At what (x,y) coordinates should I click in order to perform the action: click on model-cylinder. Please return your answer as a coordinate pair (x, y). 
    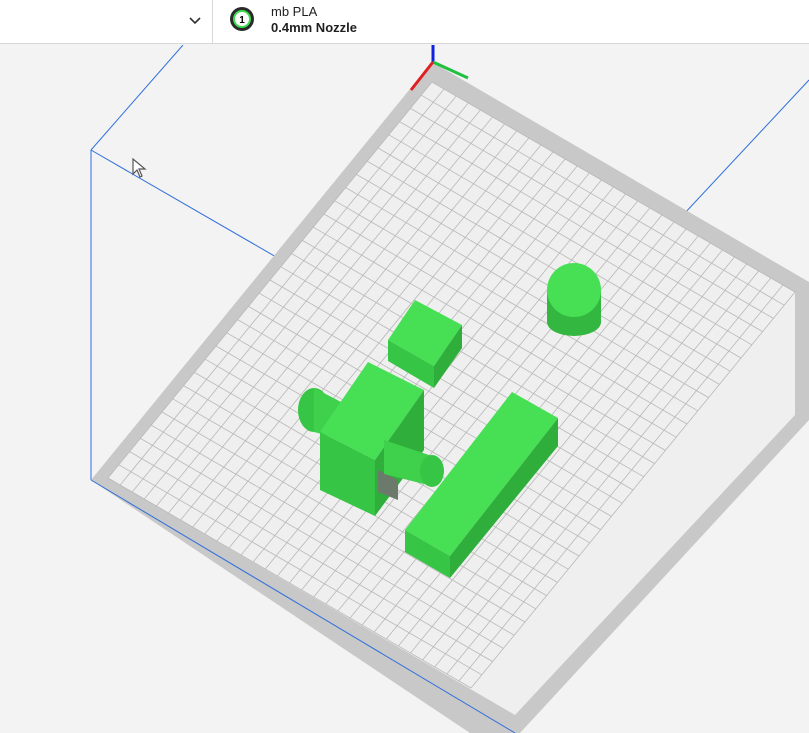
    Looking at the image, I should click on (574, 299).